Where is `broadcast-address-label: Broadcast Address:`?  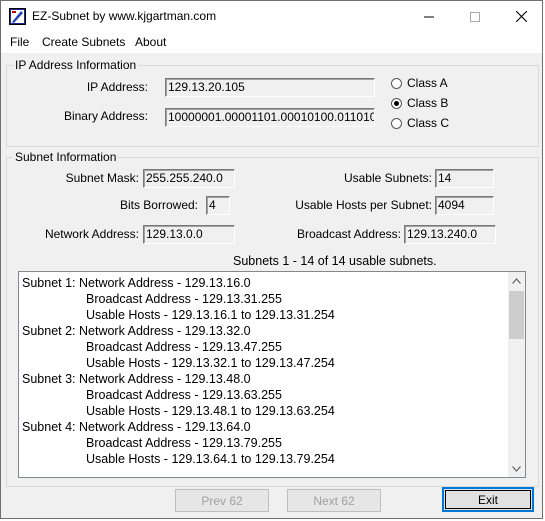 broadcast-address-label: Broadcast Address: is located at coordinates (348, 234).